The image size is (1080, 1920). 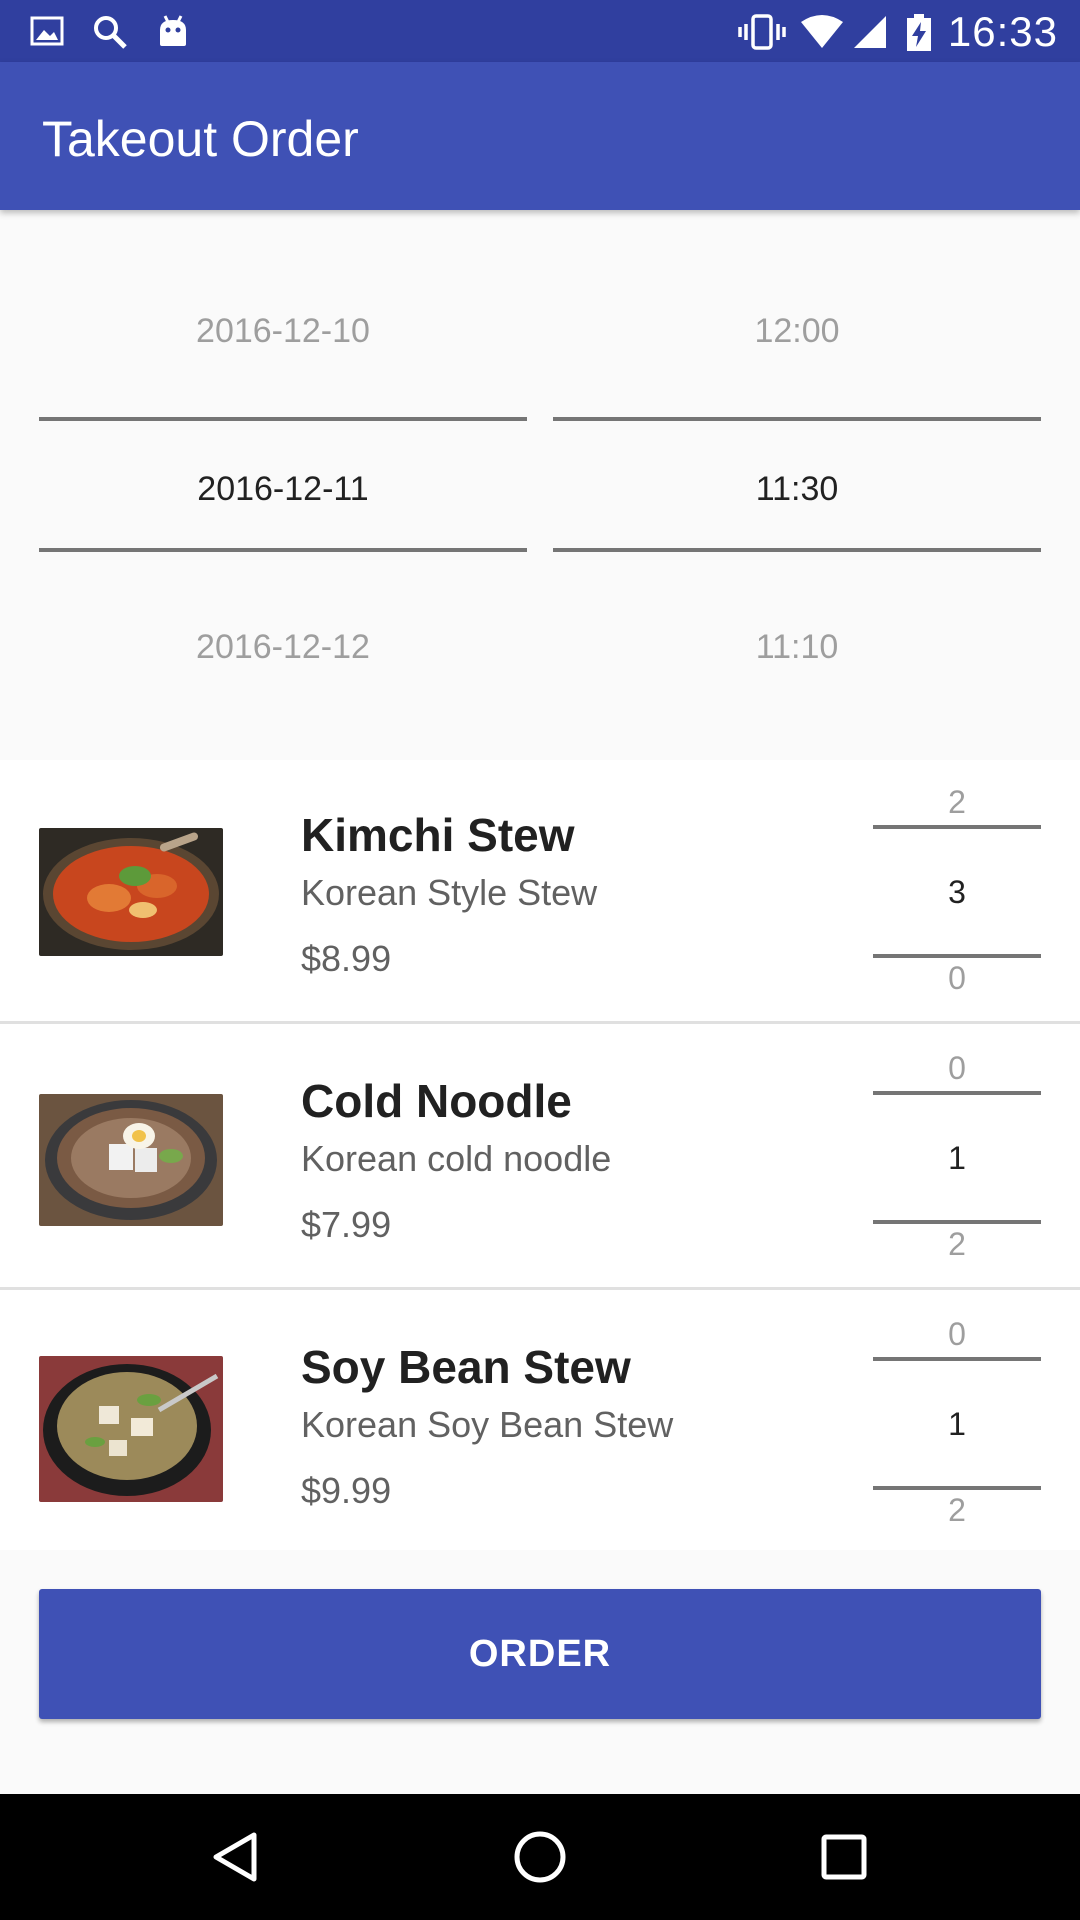 What do you see at coordinates (346, 1224) in the screenshot?
I see `food-price: $7.99` at bounding box center [346, 1224].